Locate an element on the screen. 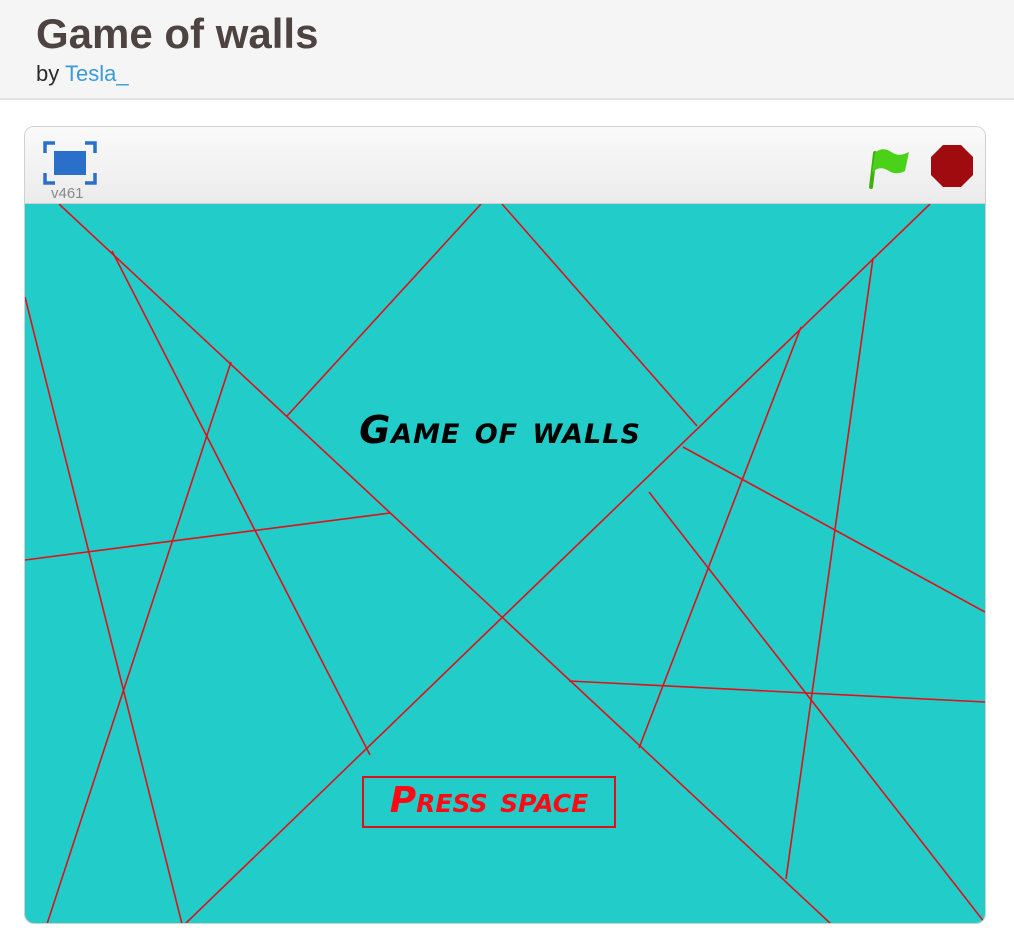  stop-button is located at coordinates (952, 166).